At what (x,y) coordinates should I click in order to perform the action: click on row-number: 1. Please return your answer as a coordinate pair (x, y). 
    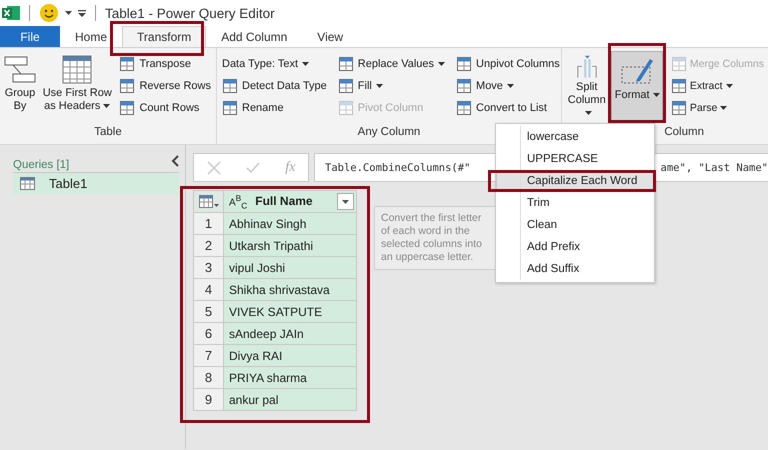
    Looking at the image, I should click on (209, 223).